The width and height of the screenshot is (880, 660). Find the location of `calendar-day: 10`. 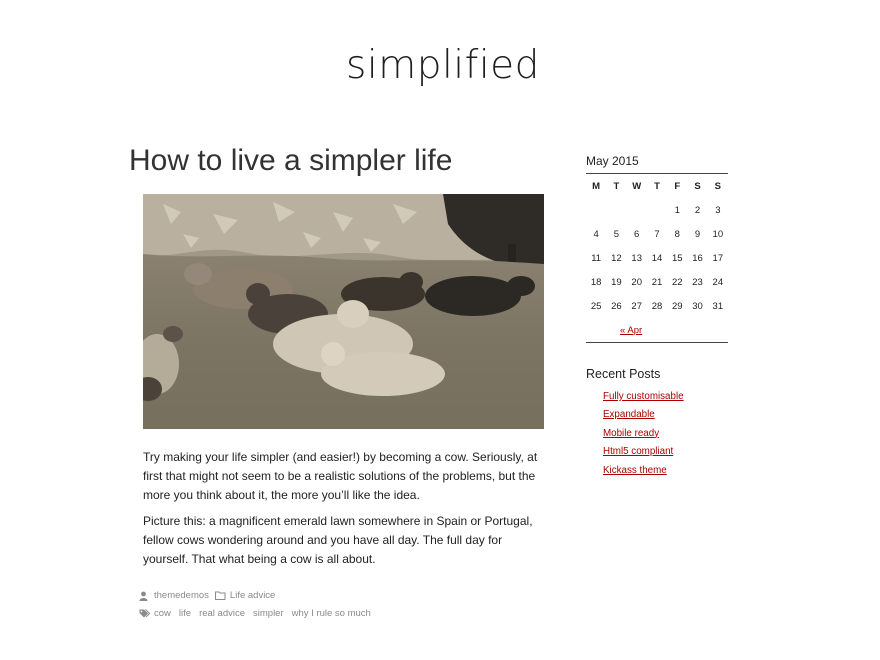

calendar-day: 10 is located at coordinates (718, 234).